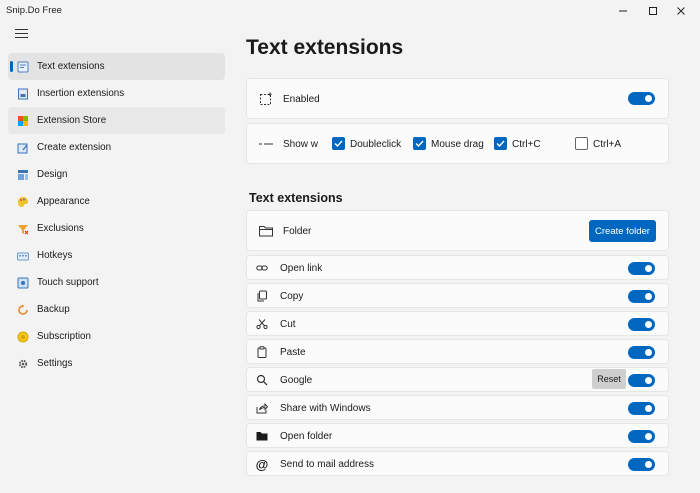 The image size is (700, 493). Describe the element at coordinates (116, 228) in the screenshot. I see `sidebar-item-exclusions: Exclusions` at that location.